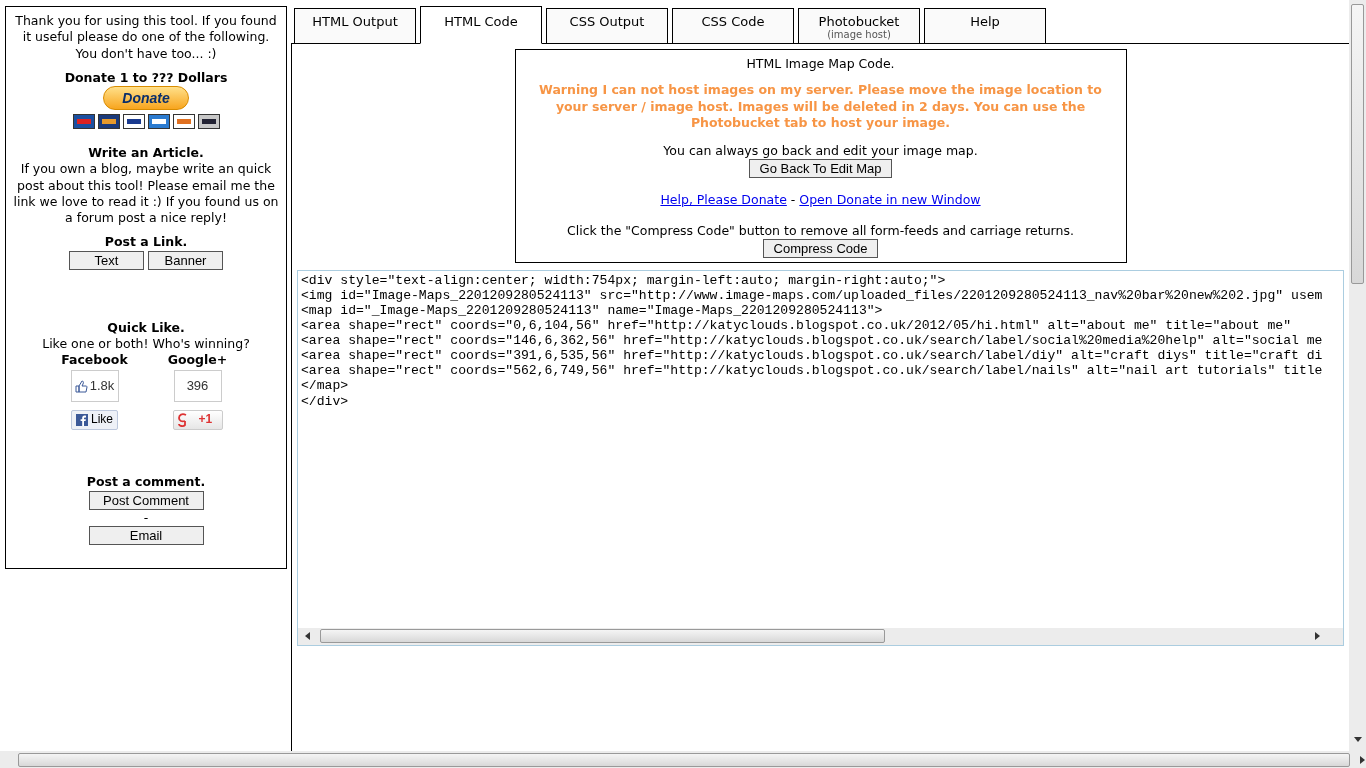 This screenshot has width=1366, height=768. What do you see at coordinates (820, 64) in the screenshot?
I see `panel-title: HTML Image Map Code.` at bounding box center [820, 64].